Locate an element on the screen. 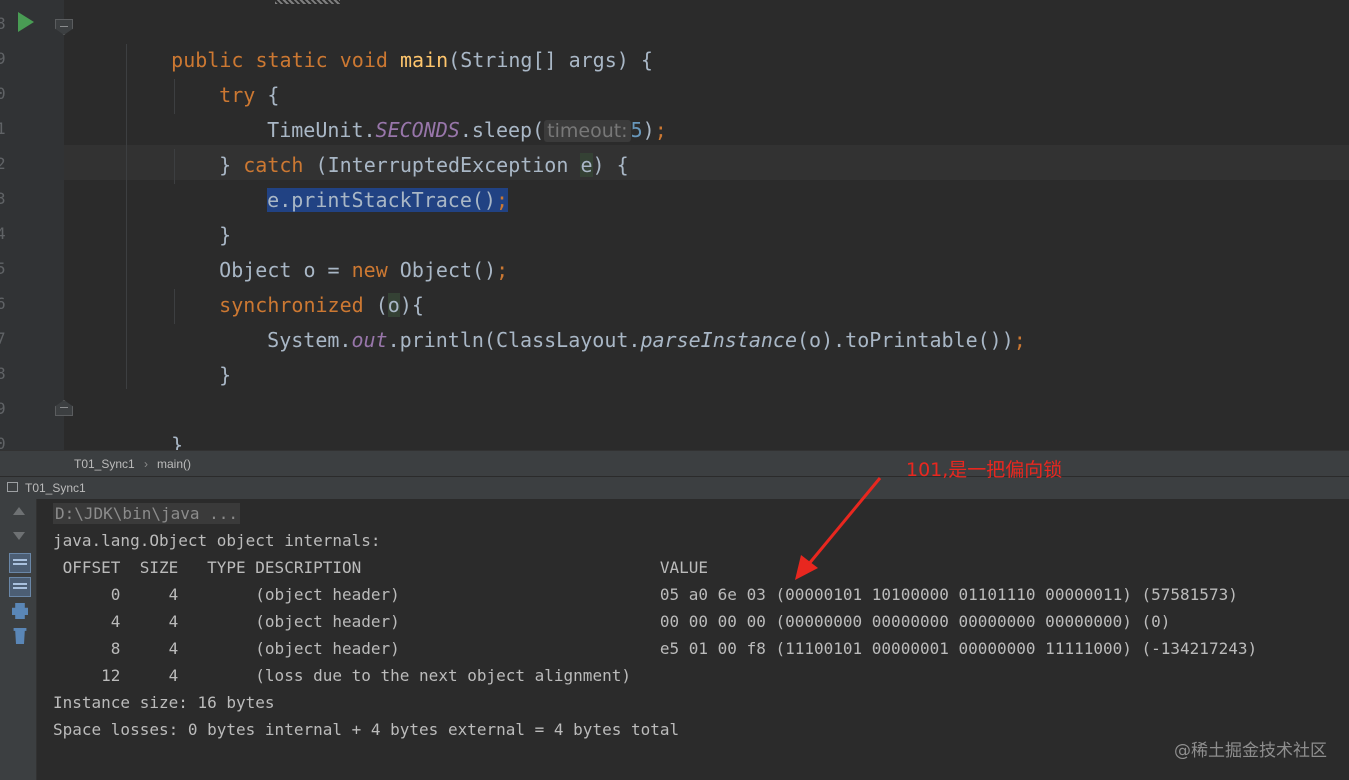  annotation-arrow is located at coordinates (838, 528).